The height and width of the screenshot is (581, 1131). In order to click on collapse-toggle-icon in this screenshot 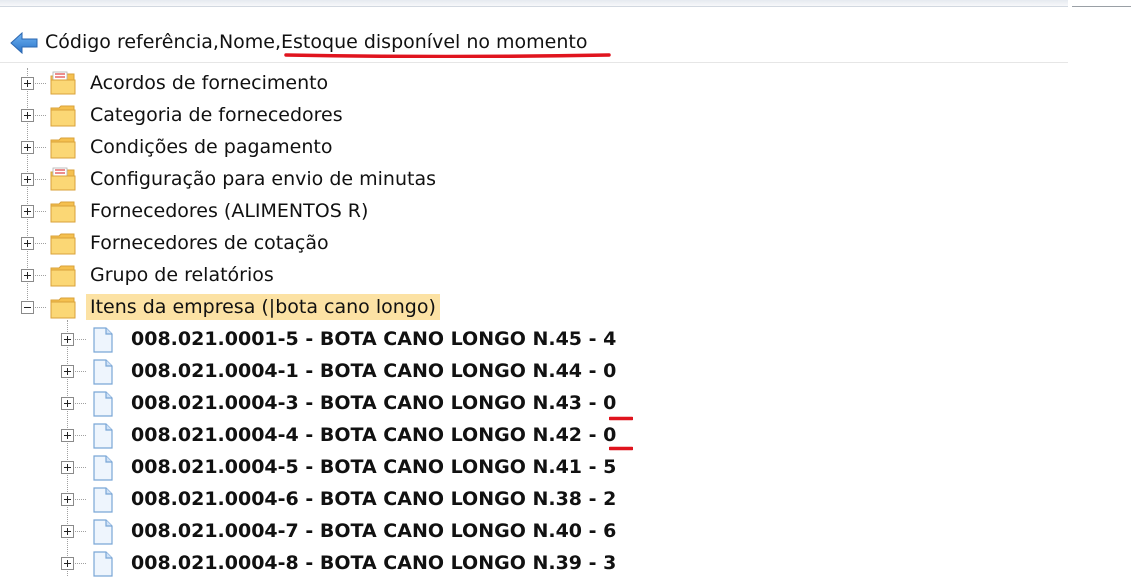, I will do `click(27, 307)`.